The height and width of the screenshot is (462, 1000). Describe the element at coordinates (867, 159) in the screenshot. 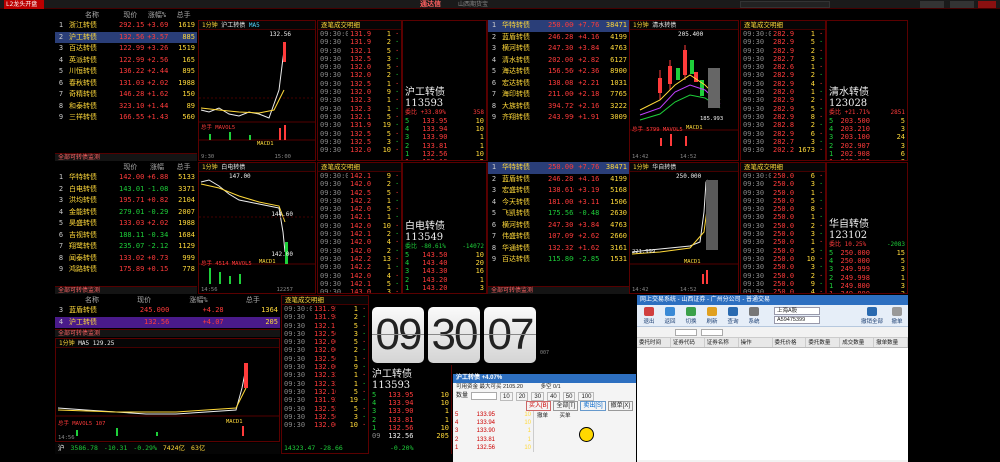

I see `bid-row: 1202.9028` at that location.